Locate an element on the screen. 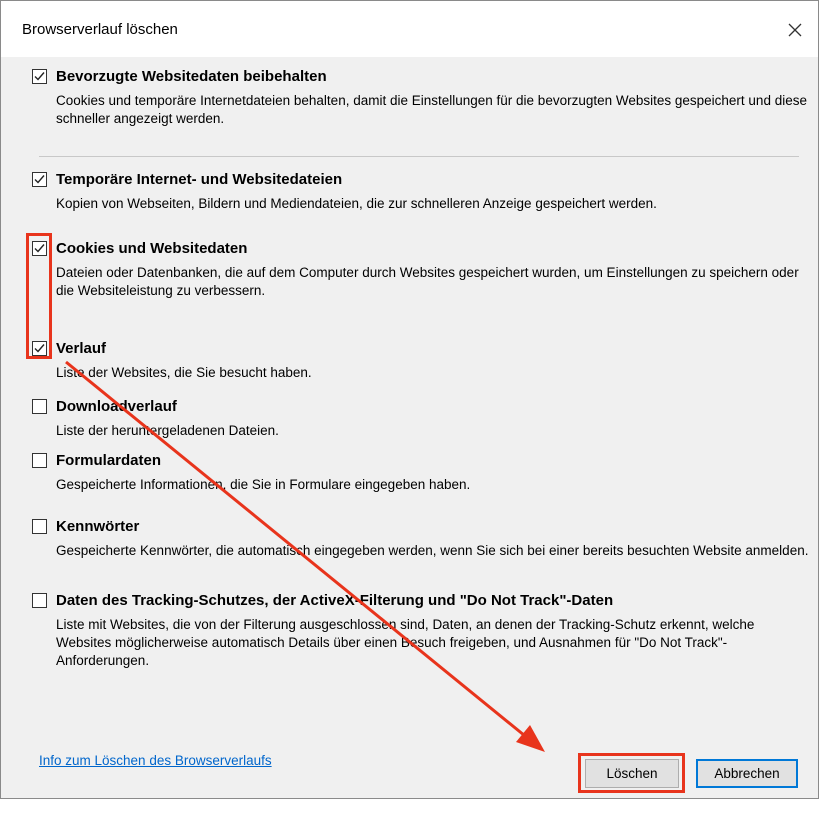 The width and height of the screenshot is (819, 814). cookies-checkbox is located at coordinates (39, 248).